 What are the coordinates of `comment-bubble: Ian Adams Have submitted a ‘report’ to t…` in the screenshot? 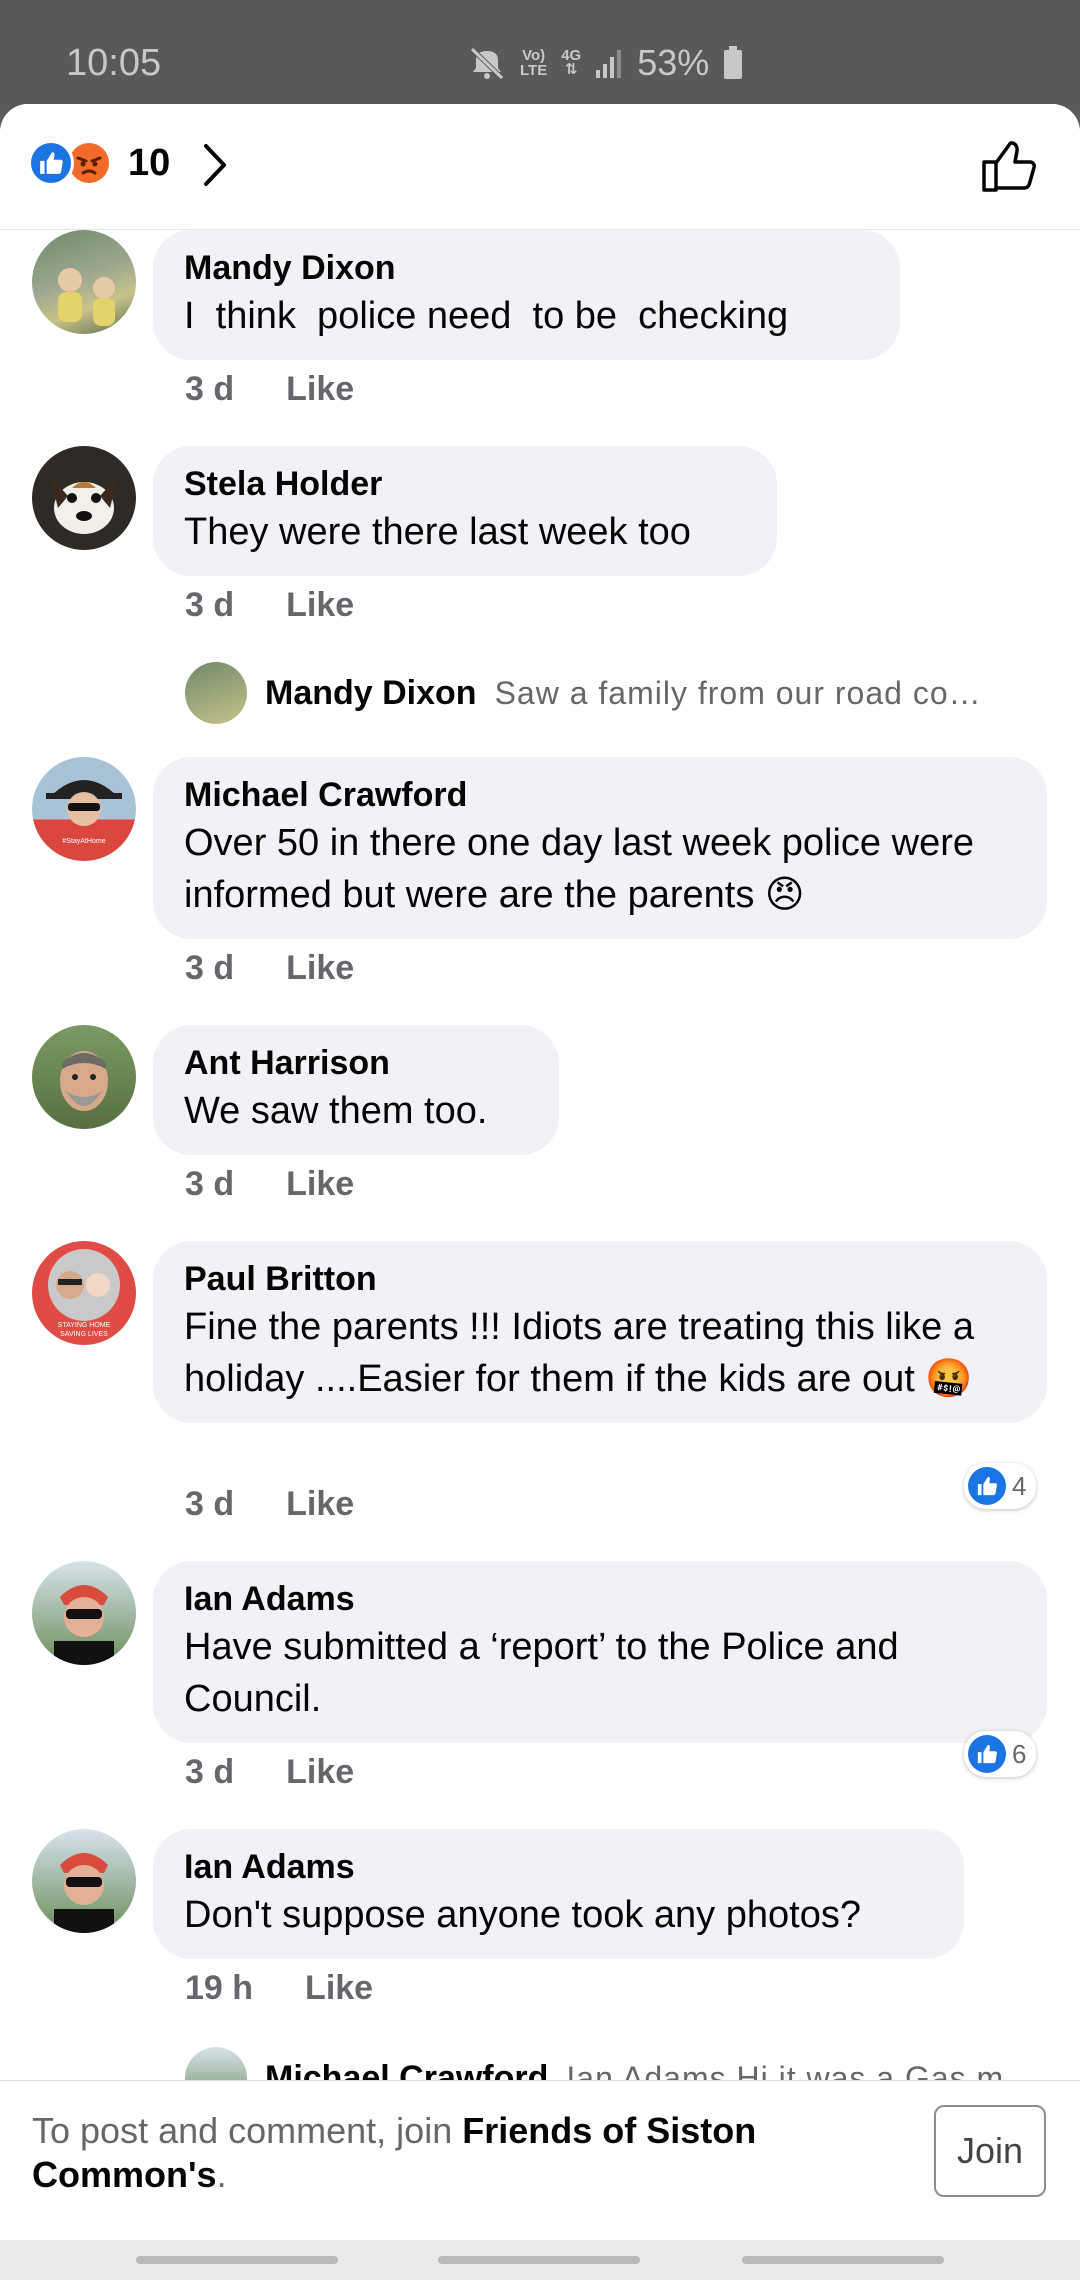 It's located at (600, 1652).